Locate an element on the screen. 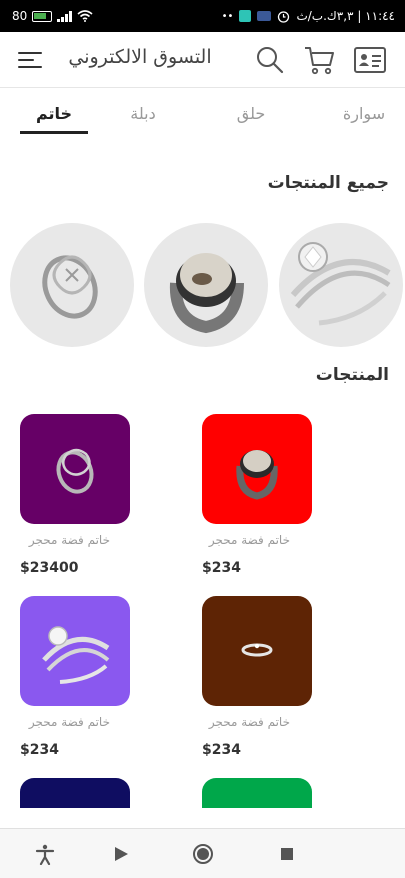 Image resolution: width=405 pixels, height=878 pixels. circle-product-diamond-ring is located at coordinates (341, 285).